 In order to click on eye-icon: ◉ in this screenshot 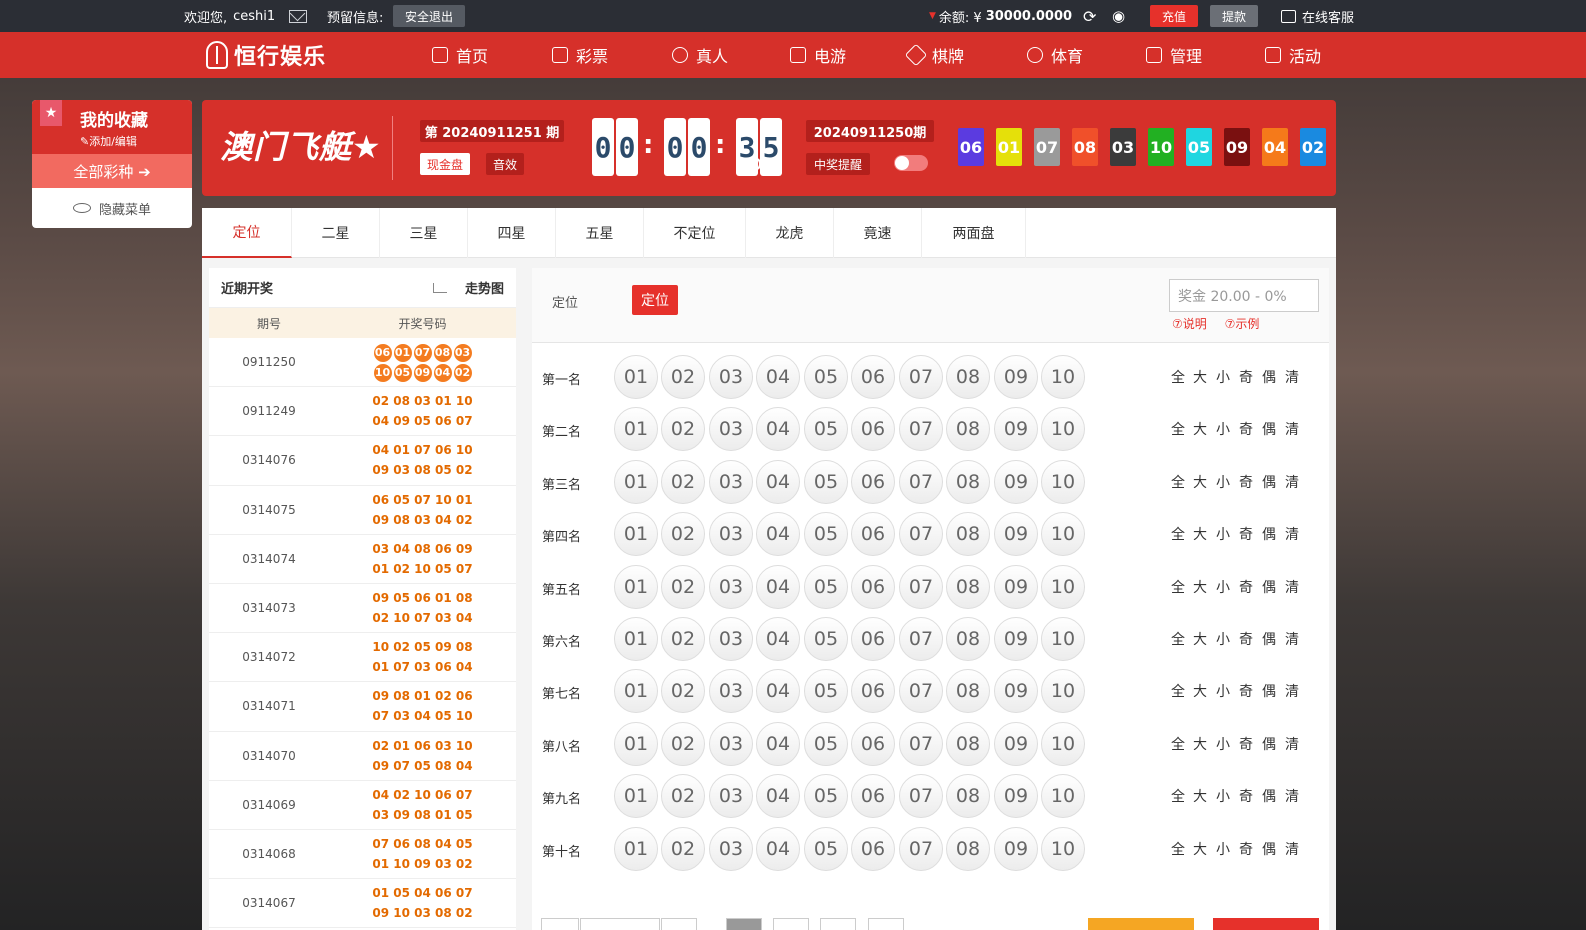, I will do `click(1118, 16)`.